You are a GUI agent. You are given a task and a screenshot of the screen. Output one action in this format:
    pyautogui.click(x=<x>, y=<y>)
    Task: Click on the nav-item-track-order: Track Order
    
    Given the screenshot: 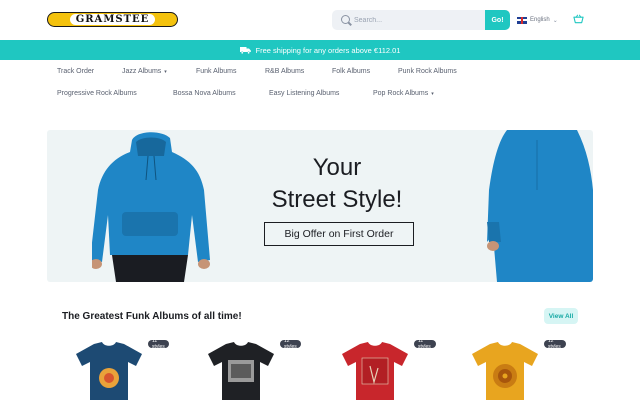 What is the action you would take?
    pyautogui.click(x=75, y=71)
    